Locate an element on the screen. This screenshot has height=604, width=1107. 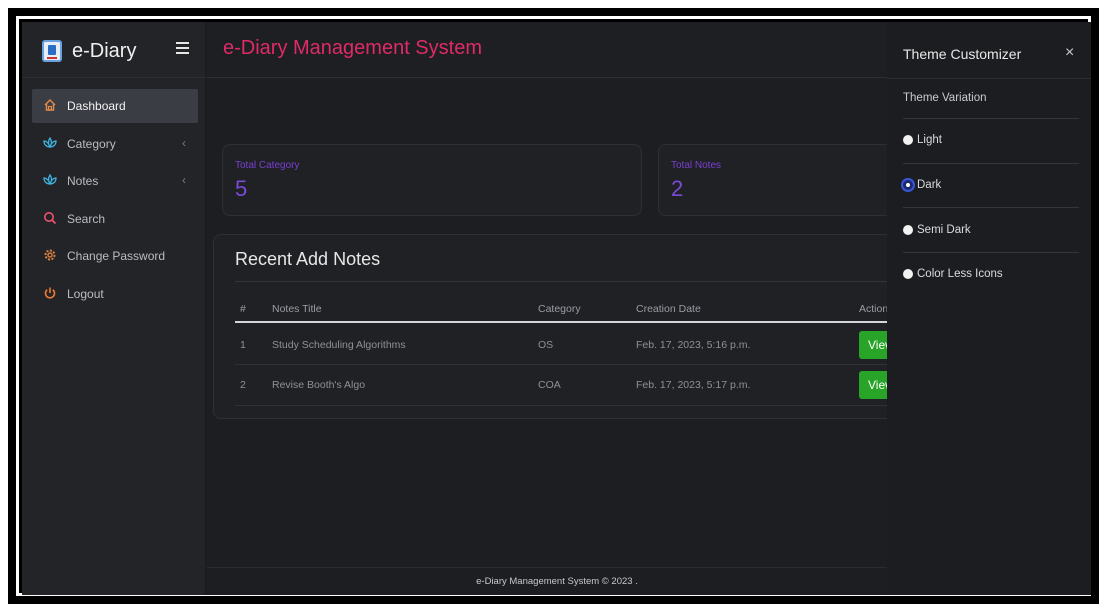
column-header: # is located at coordinates (243, 309).